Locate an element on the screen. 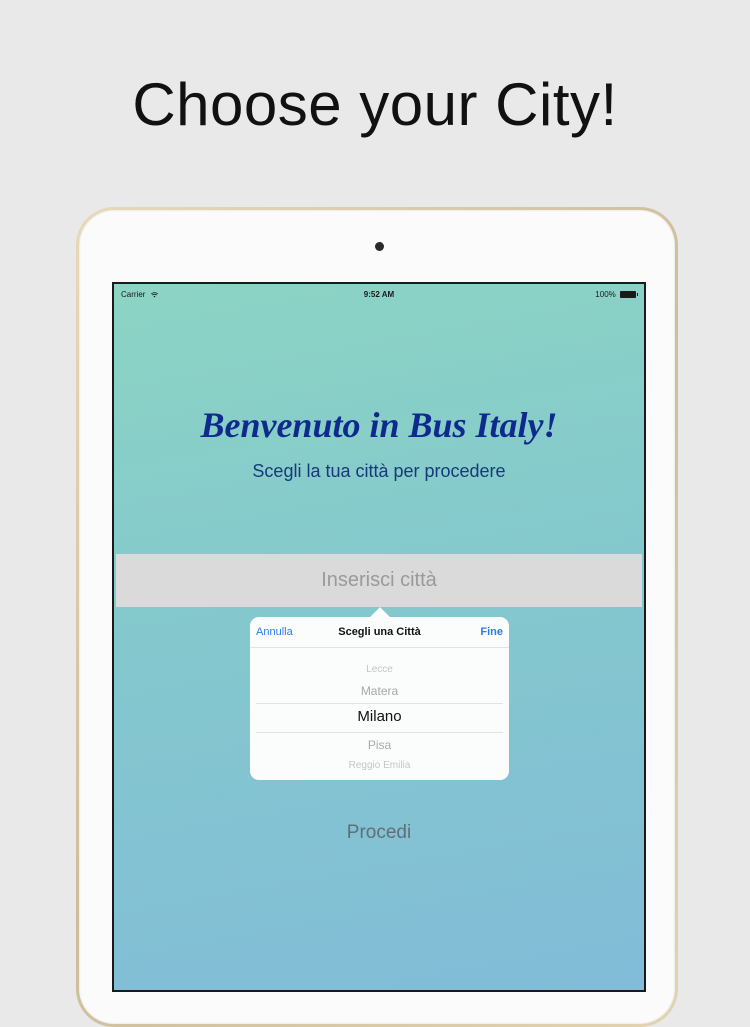 The image size is (750, 1027). battery-icon is located at coordinates (629, 294).